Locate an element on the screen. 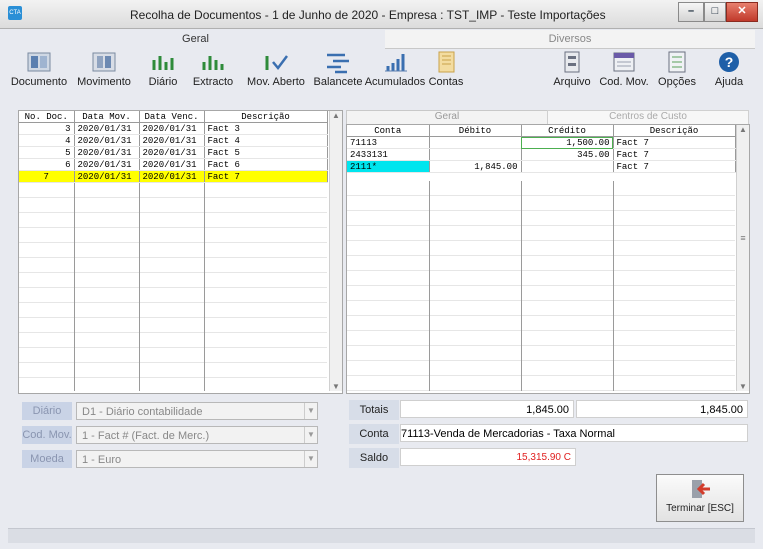 This screenshot has height=549, width=763. header-debito: Débito is located at coordinates (475, 131).